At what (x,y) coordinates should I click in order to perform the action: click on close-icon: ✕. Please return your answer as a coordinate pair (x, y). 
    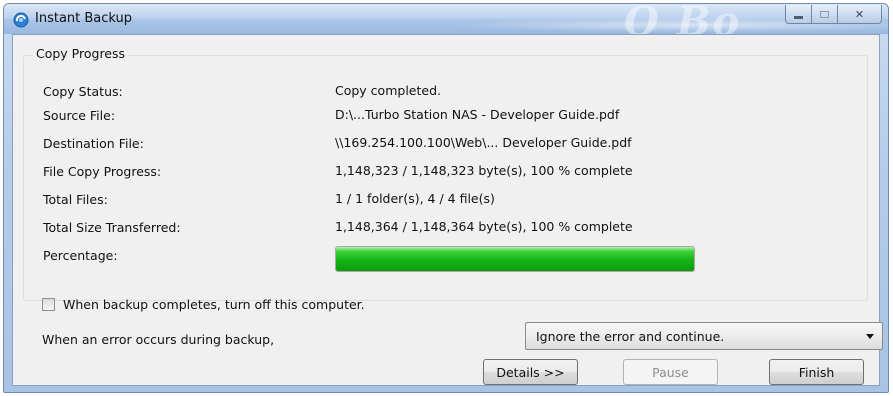
    Looking at the image, I should click on (859, 14).